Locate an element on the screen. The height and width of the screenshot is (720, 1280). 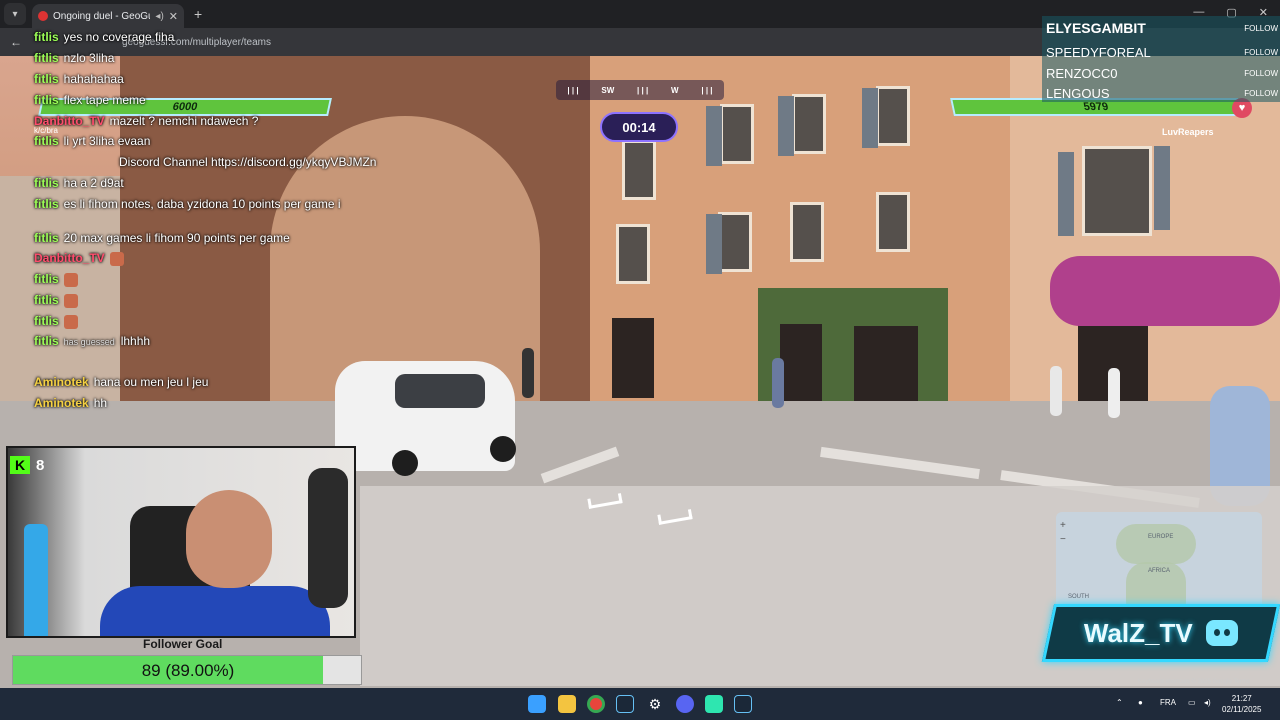
back-arrow-icon: ← is located at coordinates (16, 42).